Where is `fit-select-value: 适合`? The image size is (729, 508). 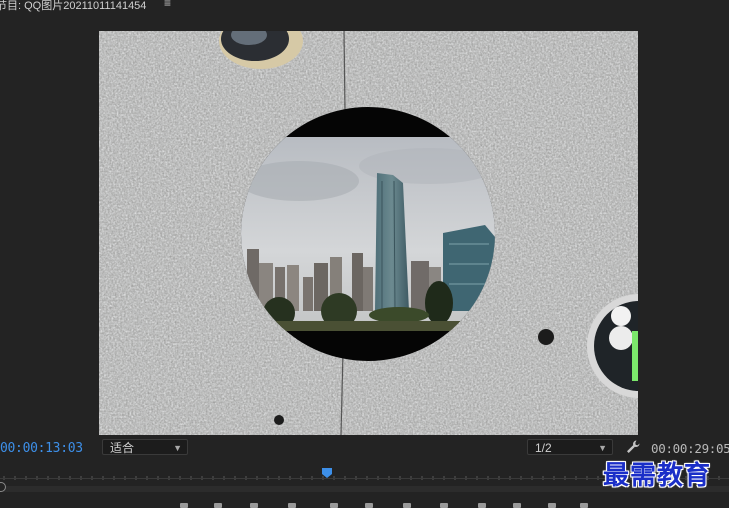
fit-select-value: 适合 is located at coordinates (122, 448).